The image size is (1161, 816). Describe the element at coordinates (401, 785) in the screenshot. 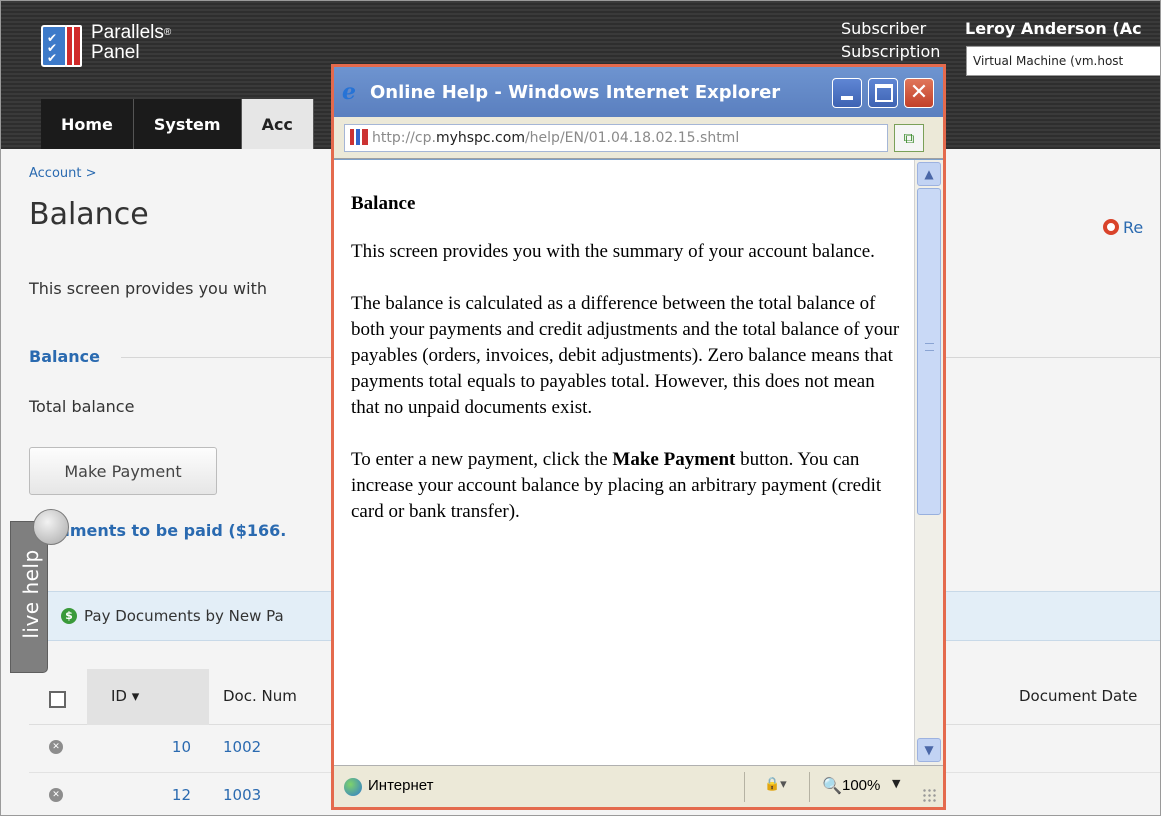

I see `security-zone-label: Интернет` at that location.